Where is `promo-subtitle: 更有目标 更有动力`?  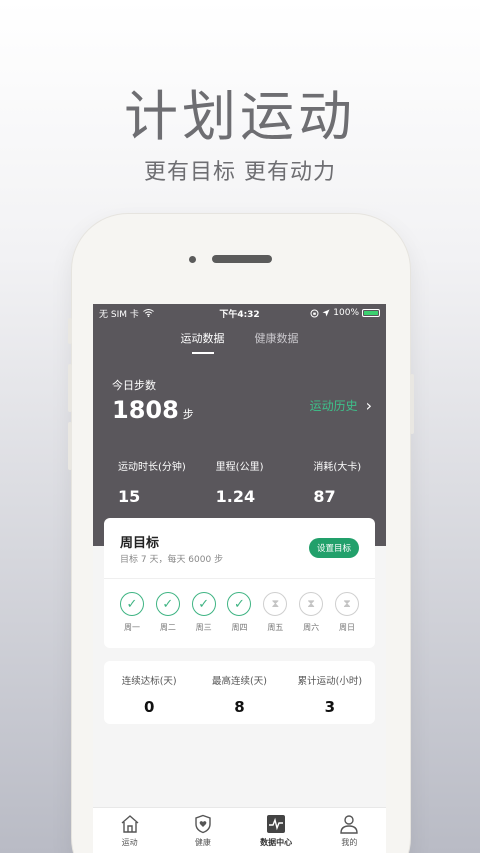
promo-subtitle: 更有目标 更有动力 is located at coordinates (240, 172).